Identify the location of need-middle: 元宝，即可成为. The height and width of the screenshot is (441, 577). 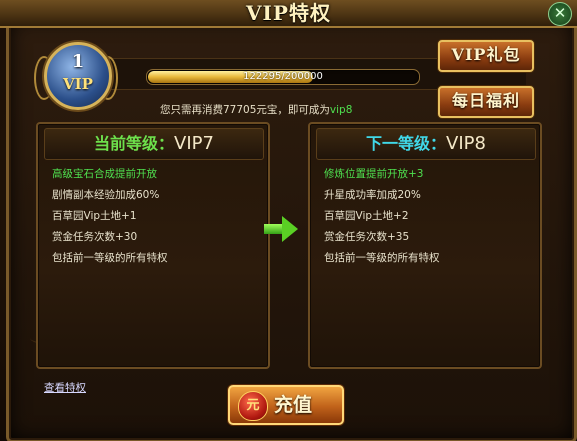
(293, 110).